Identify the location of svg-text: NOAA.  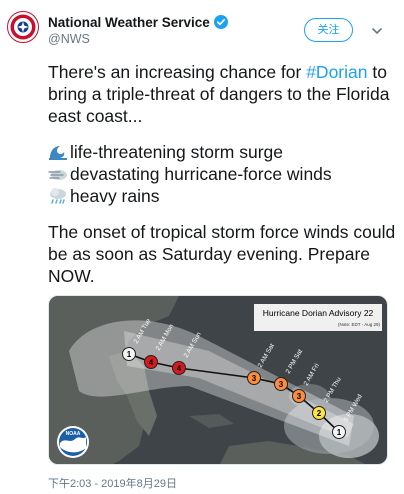
(73, 434).